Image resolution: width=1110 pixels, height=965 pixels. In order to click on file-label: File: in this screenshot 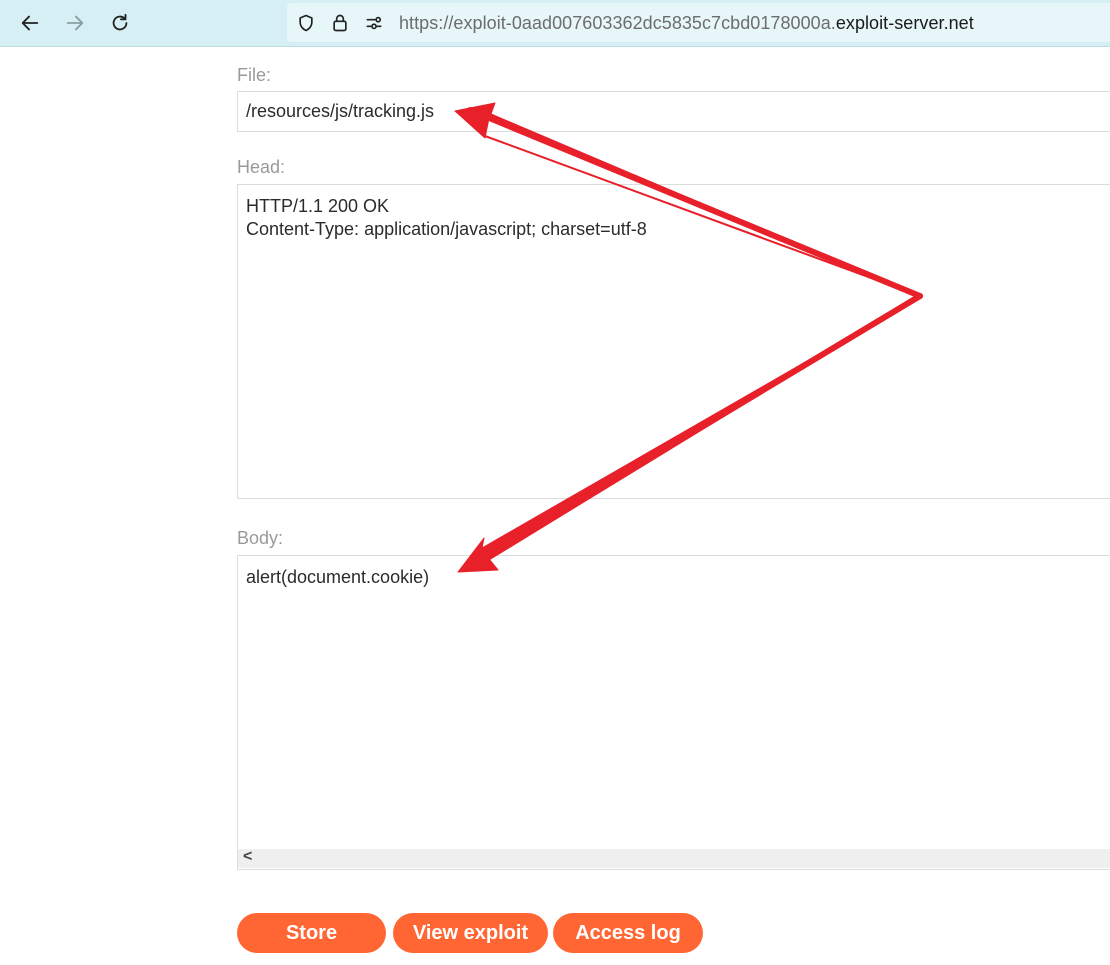, I will do `click(254, 75)`.